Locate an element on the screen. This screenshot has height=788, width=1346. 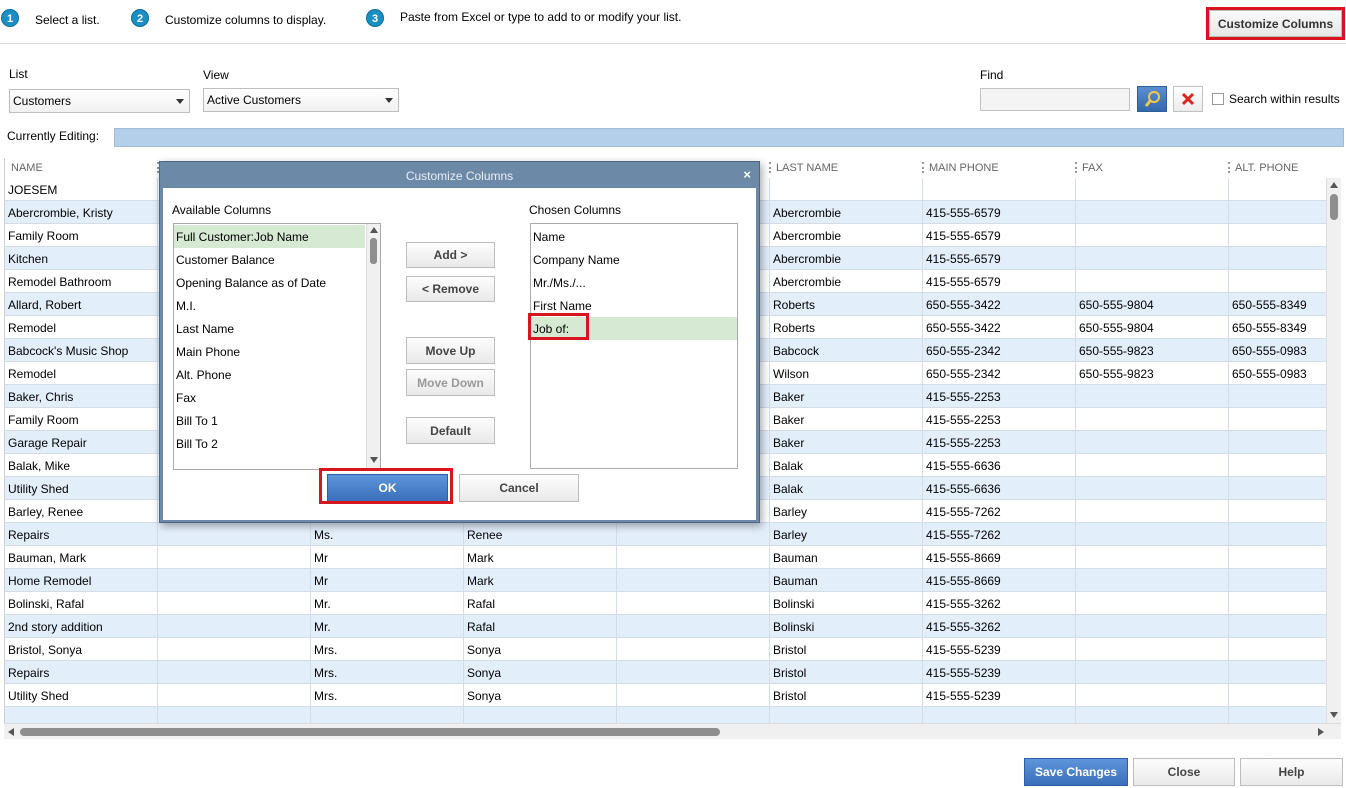
customize-columns-button: Customize Columns is located at coordinates (1275, 23).